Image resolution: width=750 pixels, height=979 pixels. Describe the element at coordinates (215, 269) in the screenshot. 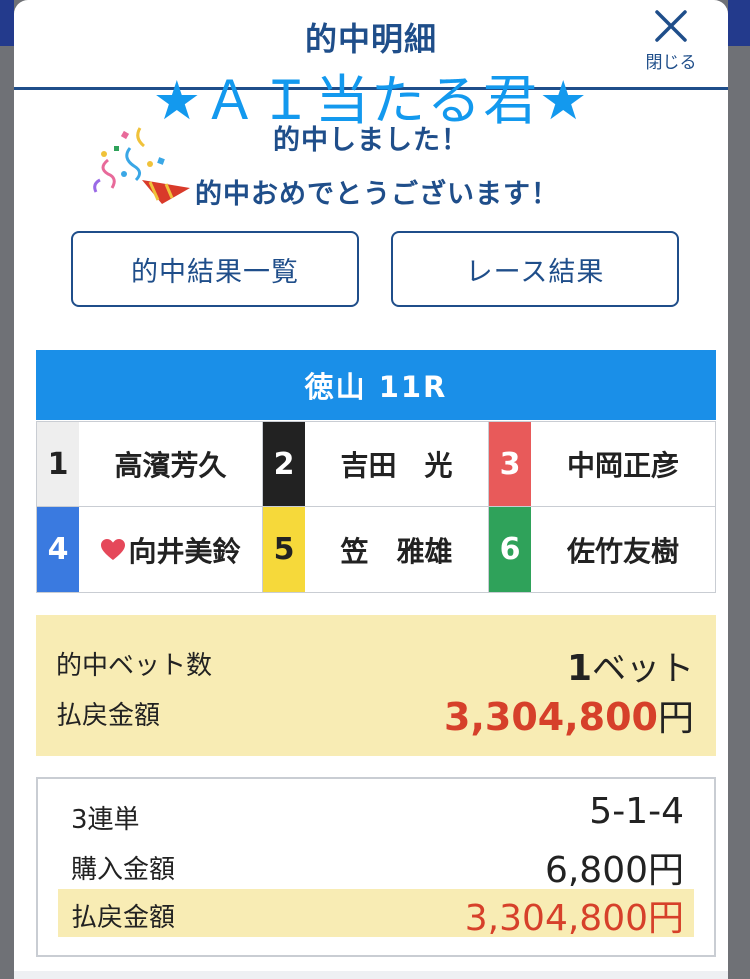

I see `hit-results-list-button: 的中結果一覧` at that location.